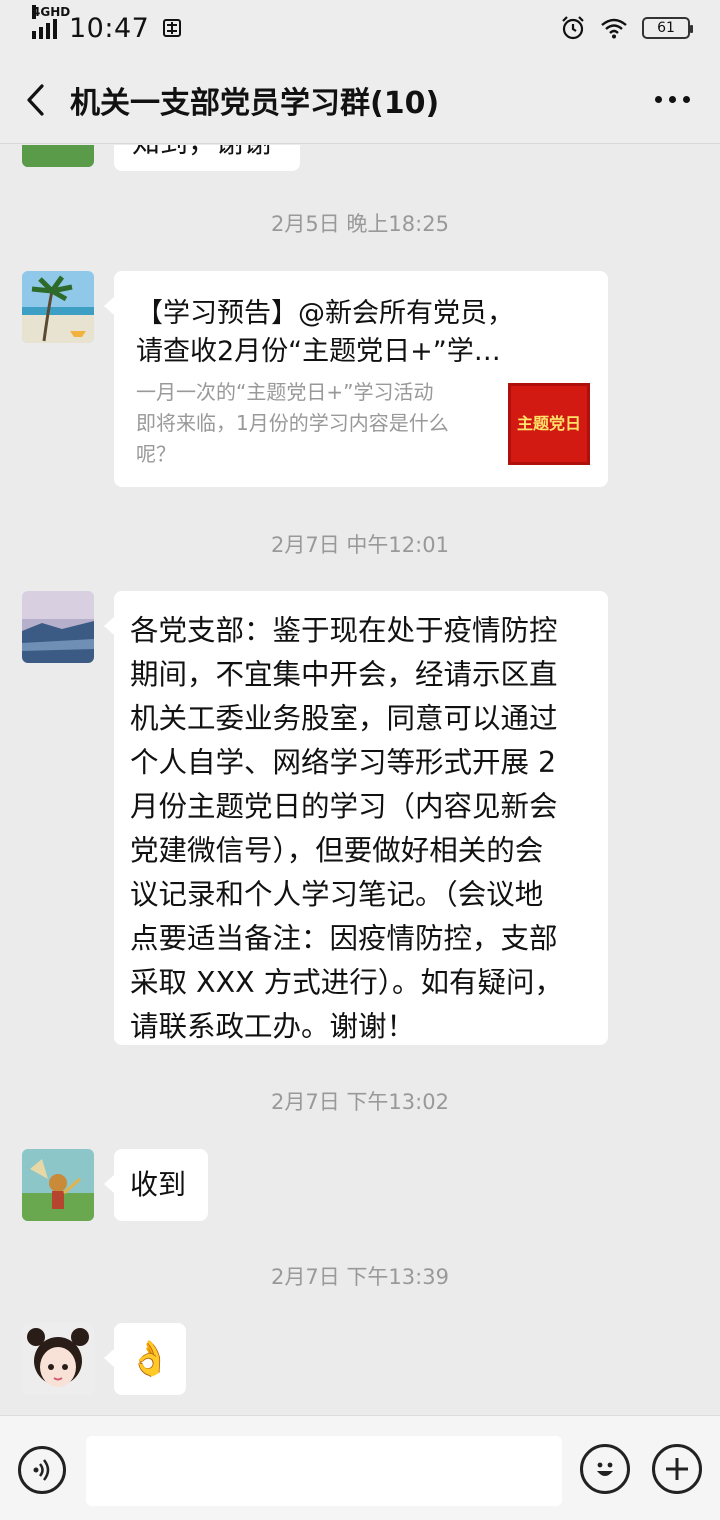 This screenshot has width=720, height=1520. Describe the element at coordinates (360, 28) in the screenshot. I see `status-bar: 4GHD 10:47 61` at that location.